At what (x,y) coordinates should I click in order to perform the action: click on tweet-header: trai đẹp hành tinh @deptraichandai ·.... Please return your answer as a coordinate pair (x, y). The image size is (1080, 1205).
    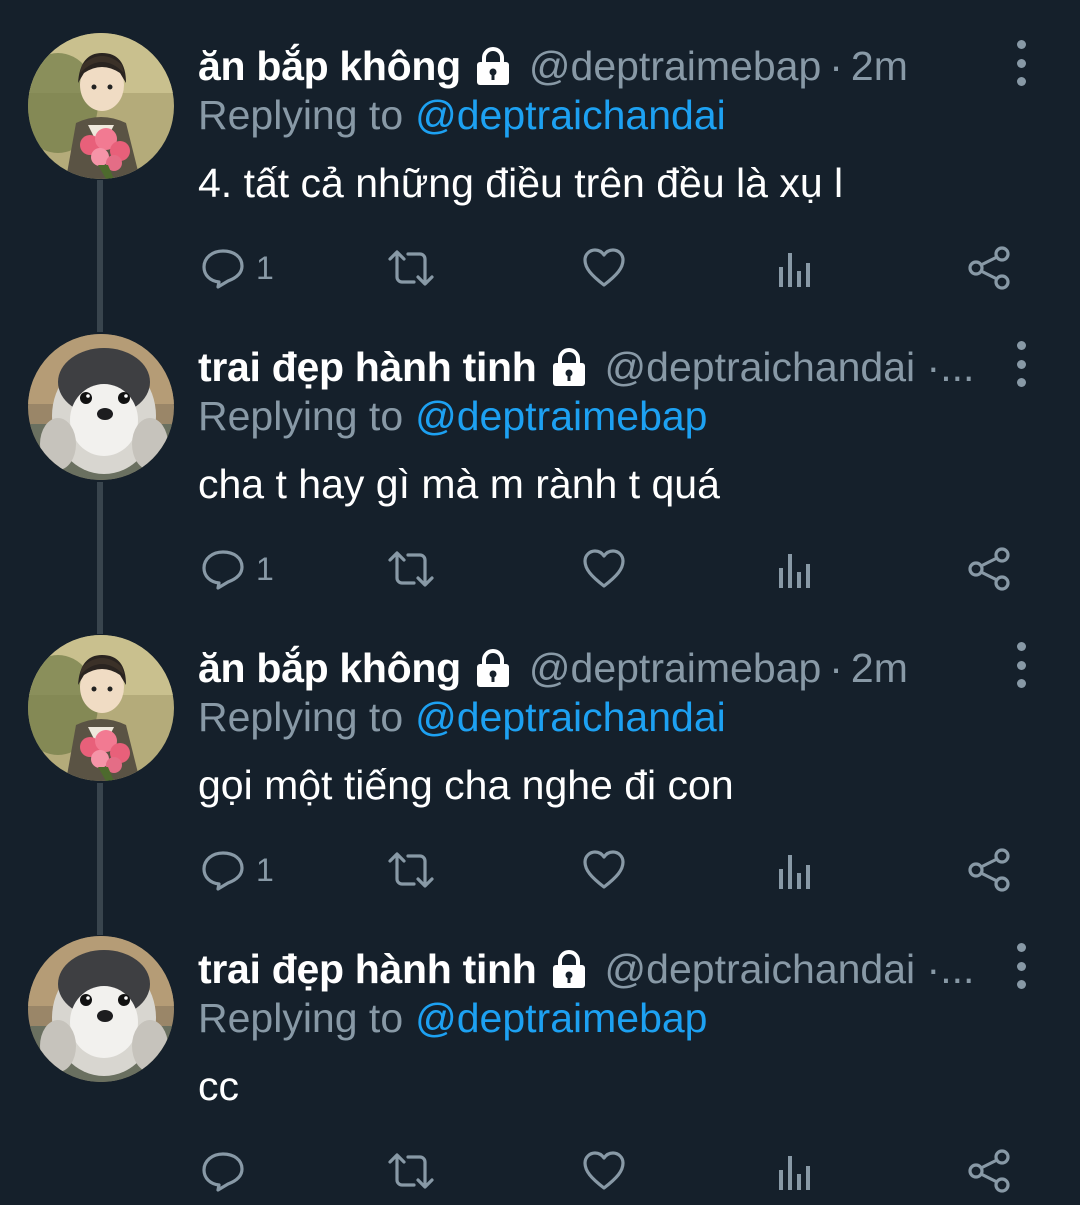
    Looking at the image, I should click on (593, 367).